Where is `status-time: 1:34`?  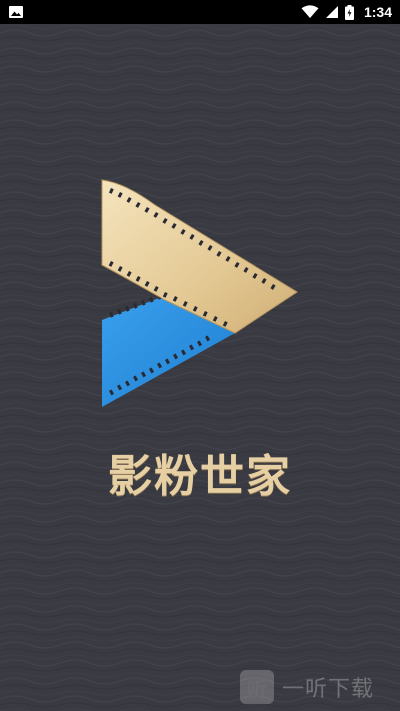
status-time: 1:34 is located at coordinates (377, 12).